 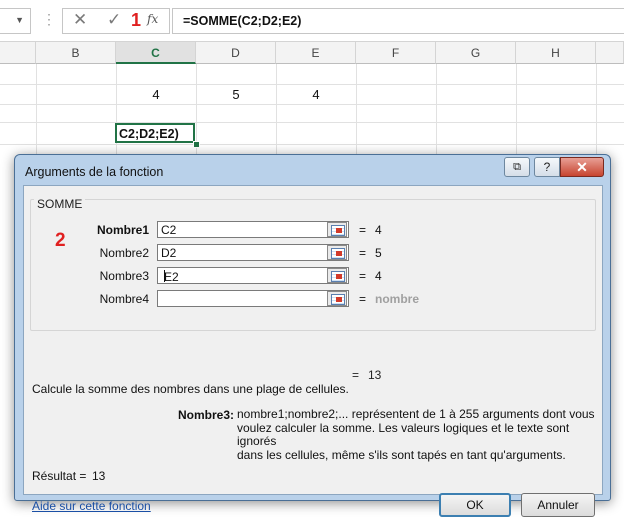 What do you see at coordinates (156, 94) in the screenshot?
I see `cell-c2: 4` at bounding box center [156, 94].